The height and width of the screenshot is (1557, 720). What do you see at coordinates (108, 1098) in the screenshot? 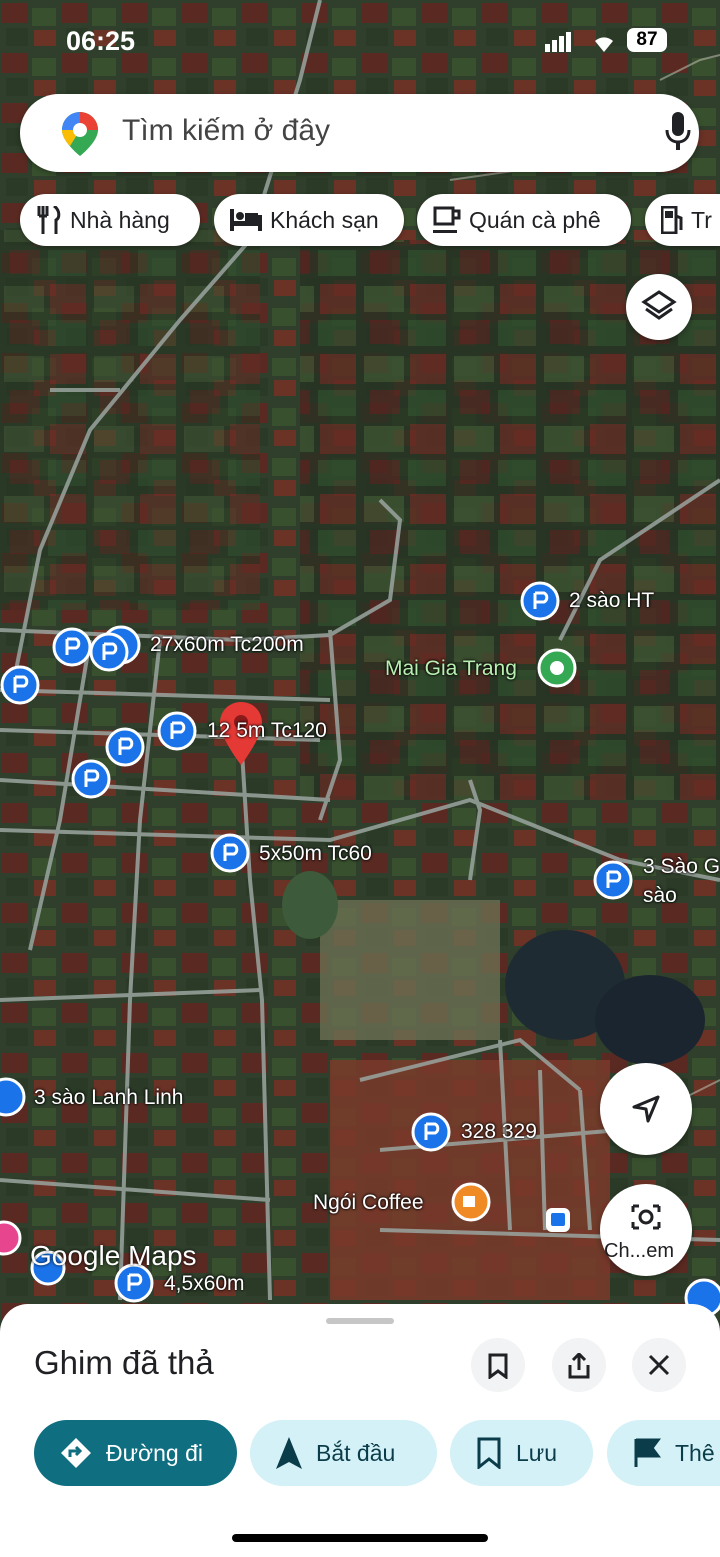
I see `marker-label: 3 sào Lanh Linh` at bounding box center [108, 1098].